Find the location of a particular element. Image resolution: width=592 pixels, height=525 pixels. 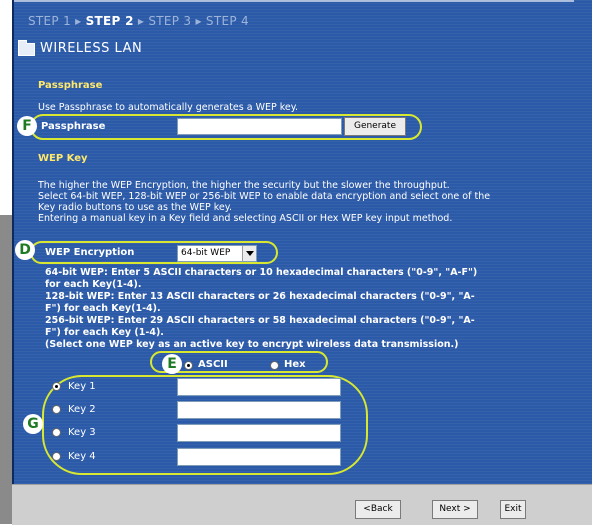

exit-button: Exit is located at coordinates (513, 509).